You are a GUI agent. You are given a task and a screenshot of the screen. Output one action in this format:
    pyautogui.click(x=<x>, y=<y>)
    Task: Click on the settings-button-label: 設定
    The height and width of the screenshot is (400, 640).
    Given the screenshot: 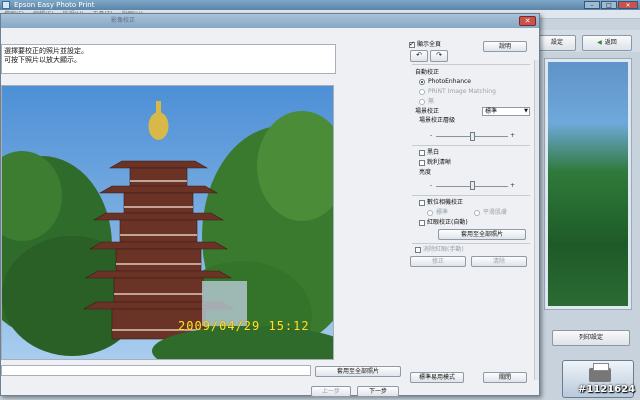 What is the action you would take?
    pyautogui.click(x=556, y=42)
    